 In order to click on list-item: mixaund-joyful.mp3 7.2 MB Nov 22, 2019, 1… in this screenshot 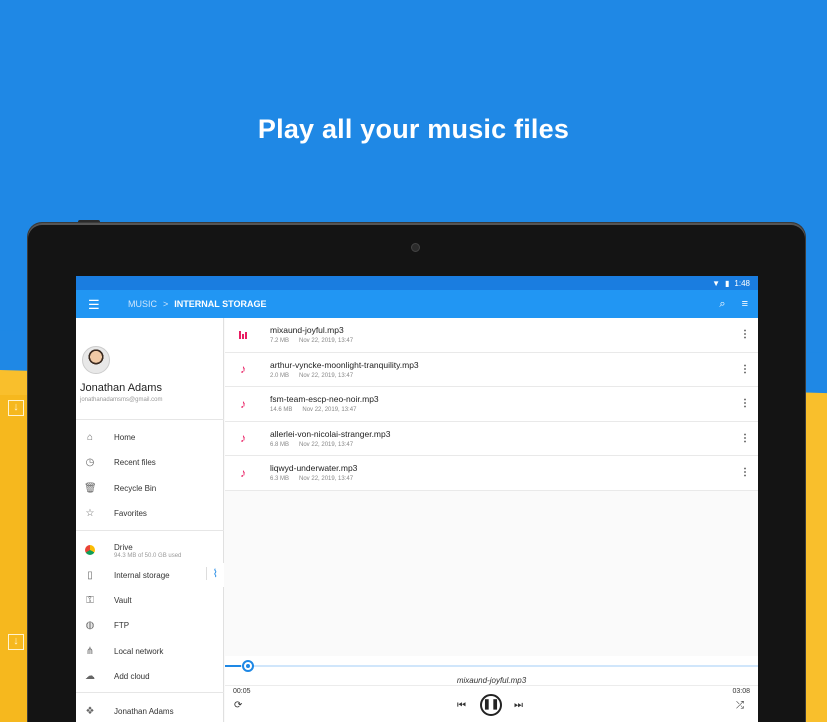, I will do `click(491, 335)`.